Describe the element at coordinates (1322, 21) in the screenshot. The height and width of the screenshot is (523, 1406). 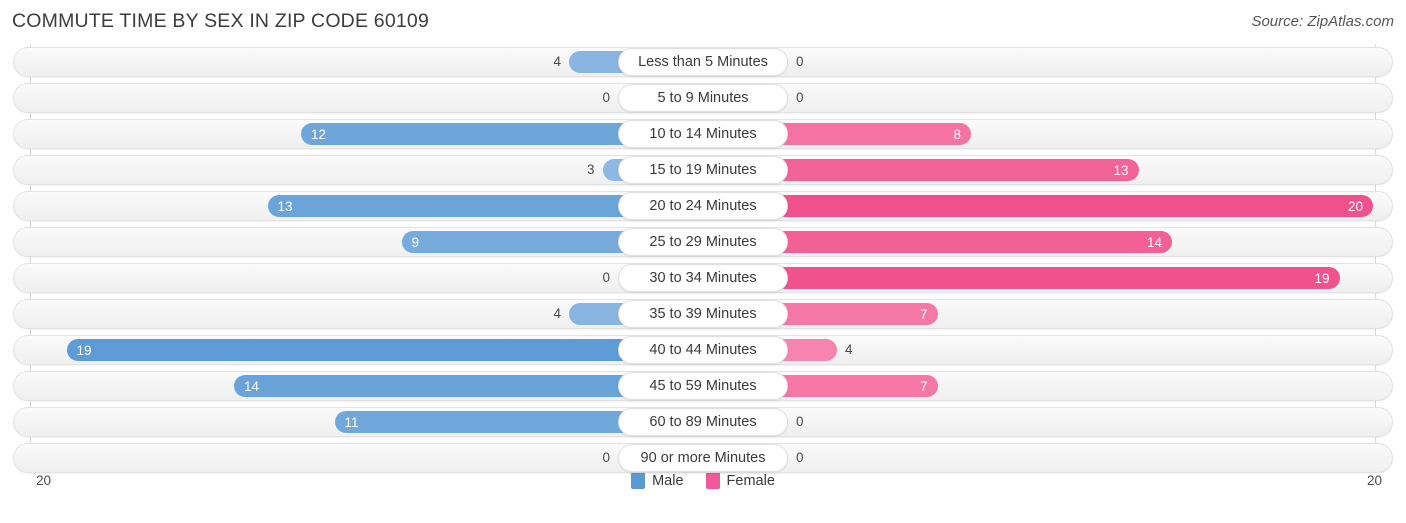
I see `source-attribution: Source: ZipAtlas.com` at that location.